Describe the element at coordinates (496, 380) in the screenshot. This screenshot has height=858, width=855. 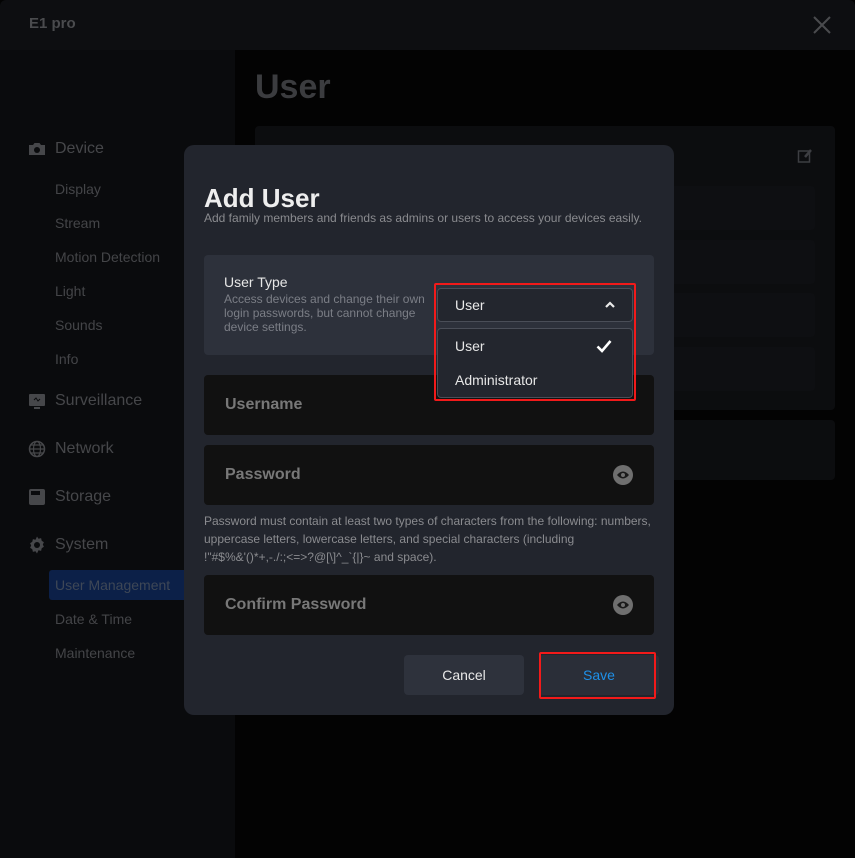
I see `option-label: Administrator` at that location.